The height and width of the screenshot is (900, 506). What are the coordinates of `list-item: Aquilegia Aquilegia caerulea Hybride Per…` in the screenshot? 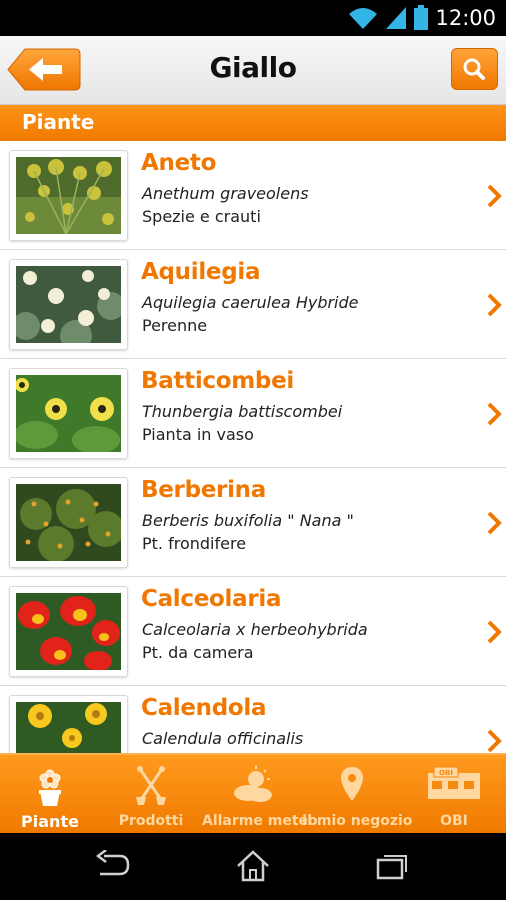 It's located at (253, 304).